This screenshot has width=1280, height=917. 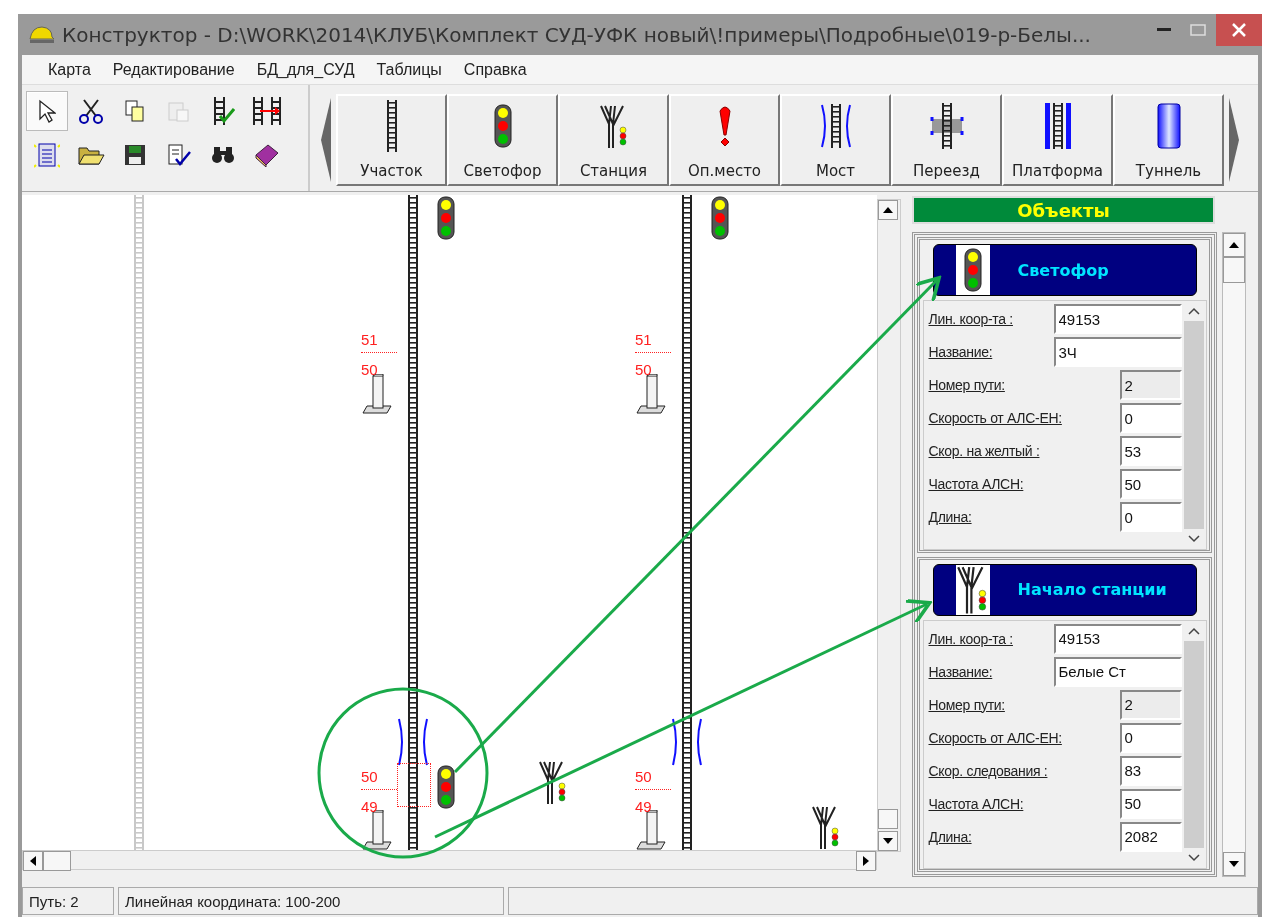 What do you see at coordinates (69, 69) in the screenshot?
I see `menu-item: Карта` at bounding box center [69, 69].